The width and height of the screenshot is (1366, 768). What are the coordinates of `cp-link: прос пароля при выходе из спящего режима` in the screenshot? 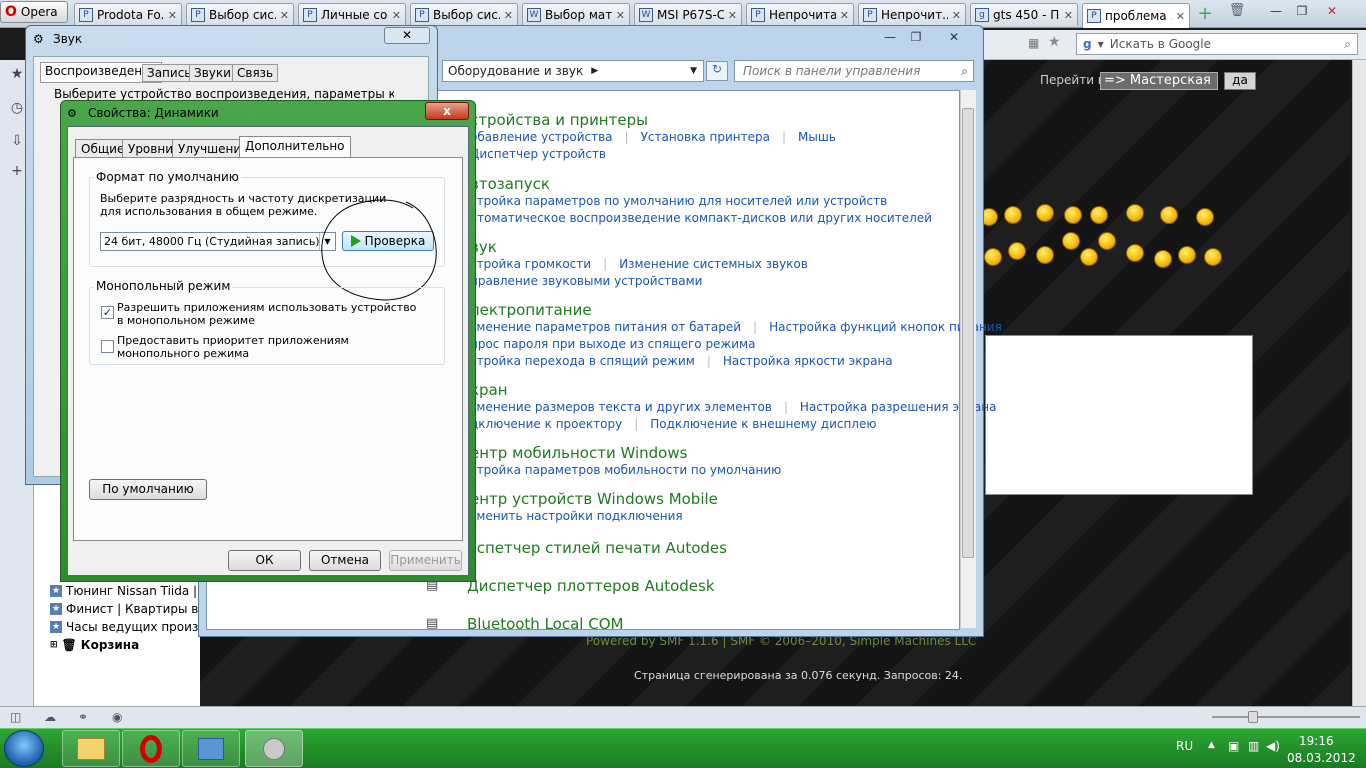 It's located at (612, 344).